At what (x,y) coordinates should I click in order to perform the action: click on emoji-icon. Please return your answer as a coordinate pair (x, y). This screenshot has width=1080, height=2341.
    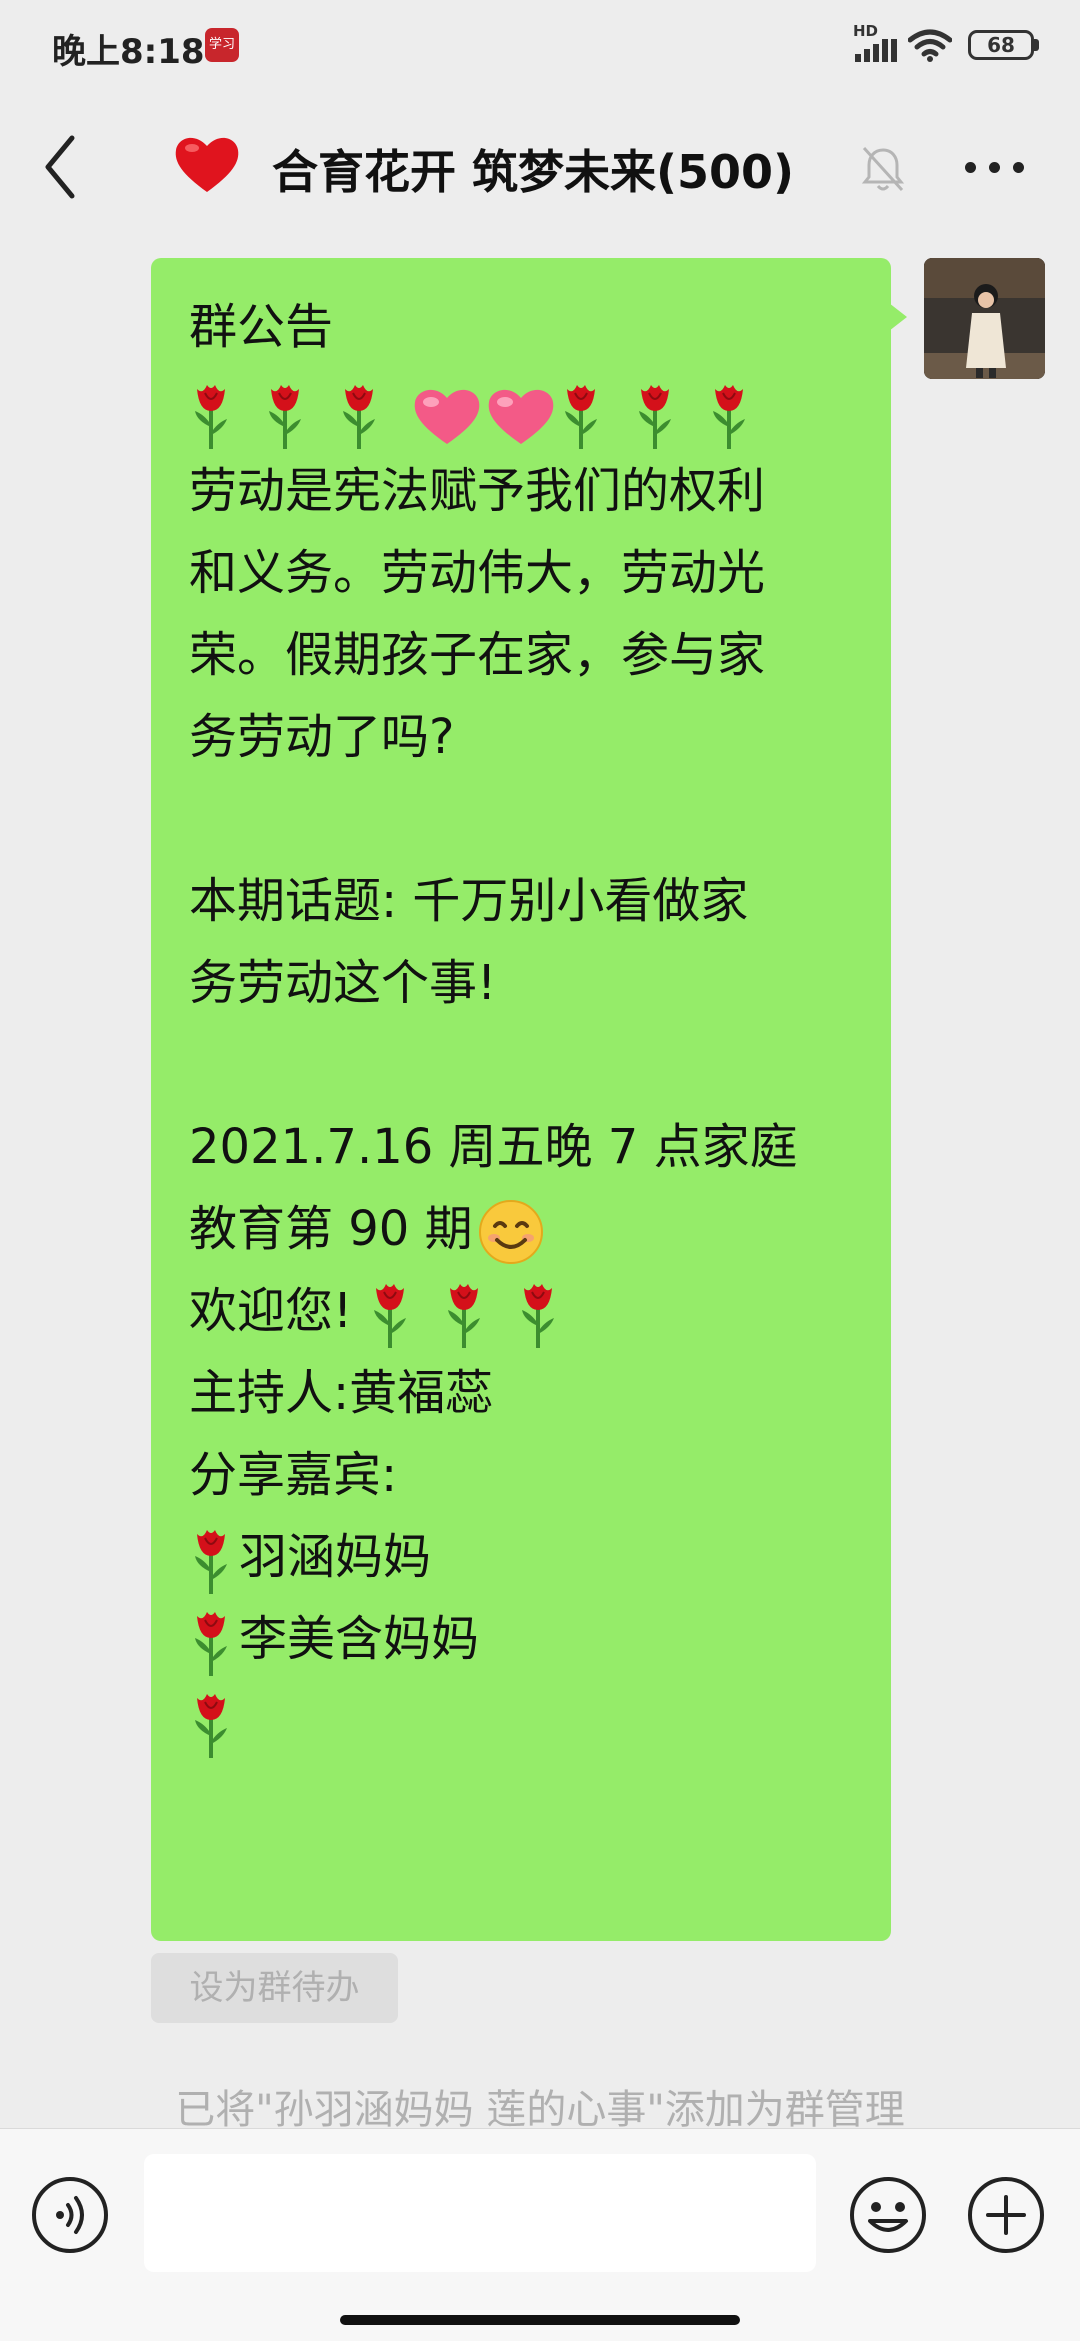
    Looking at the image, I should click on (888, 2215).